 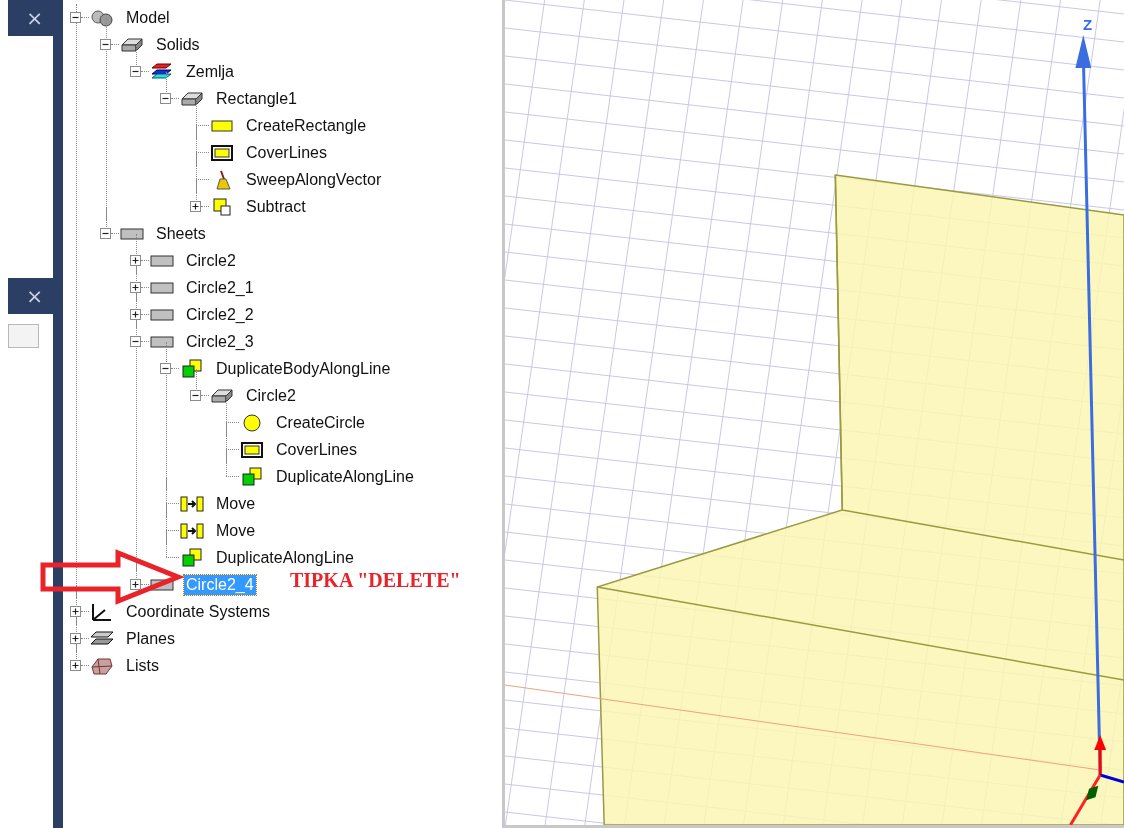 I want to click on tree-item: Sheets, so click(x=181, y=233).